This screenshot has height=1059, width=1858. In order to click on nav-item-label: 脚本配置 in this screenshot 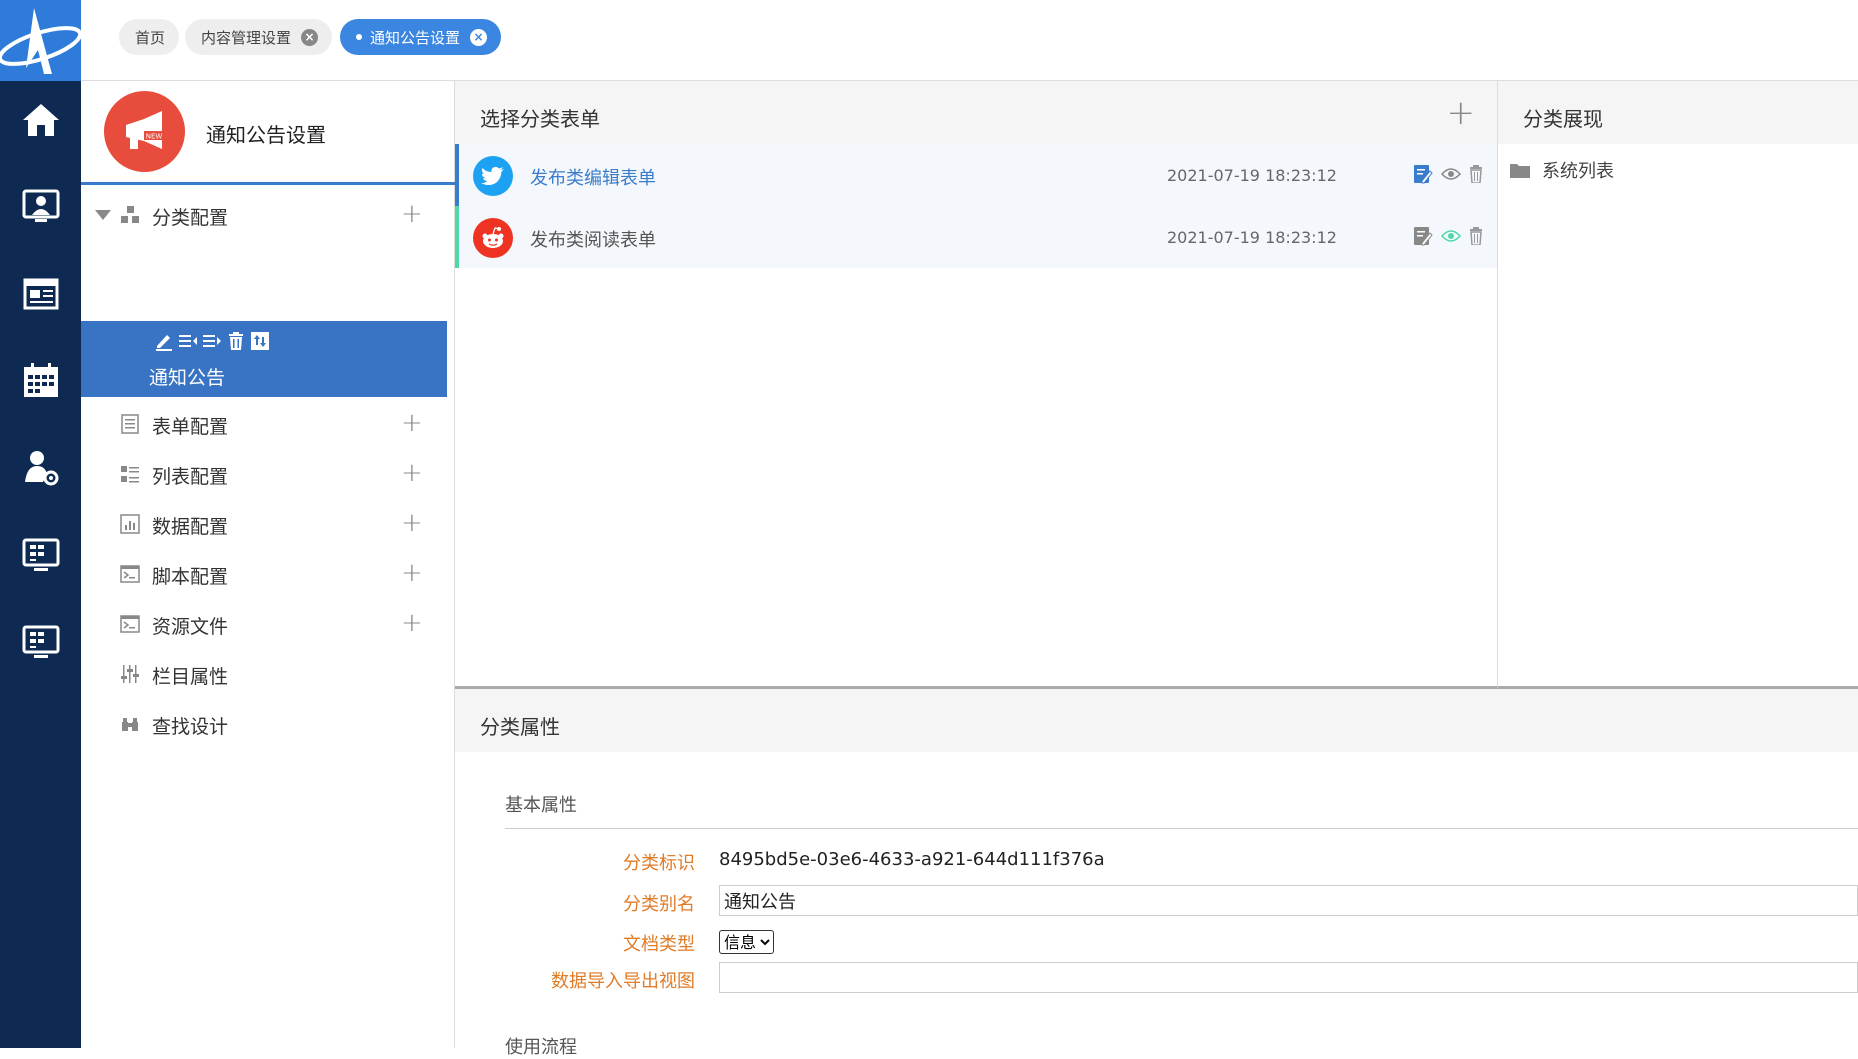, I will do `click(190, 577)`.